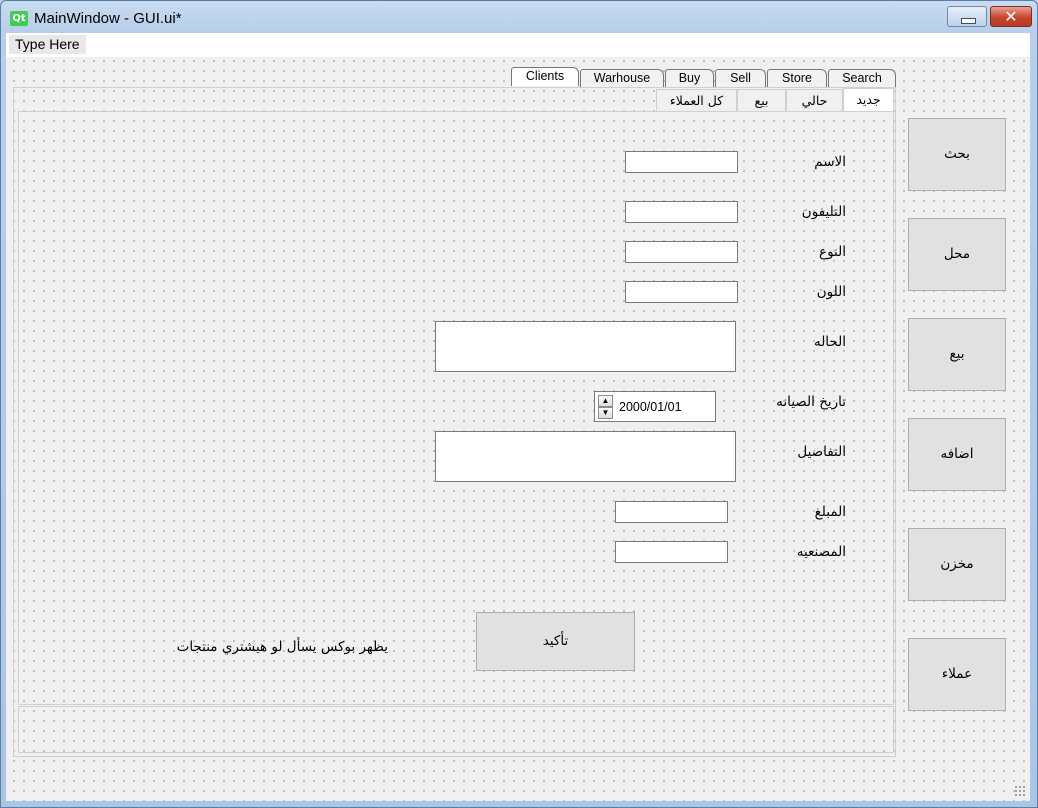 Image resolution: width=1038 pixels, height=808 pixels. I want to click on qt-logo-icon: Qt, so click(19, 18).